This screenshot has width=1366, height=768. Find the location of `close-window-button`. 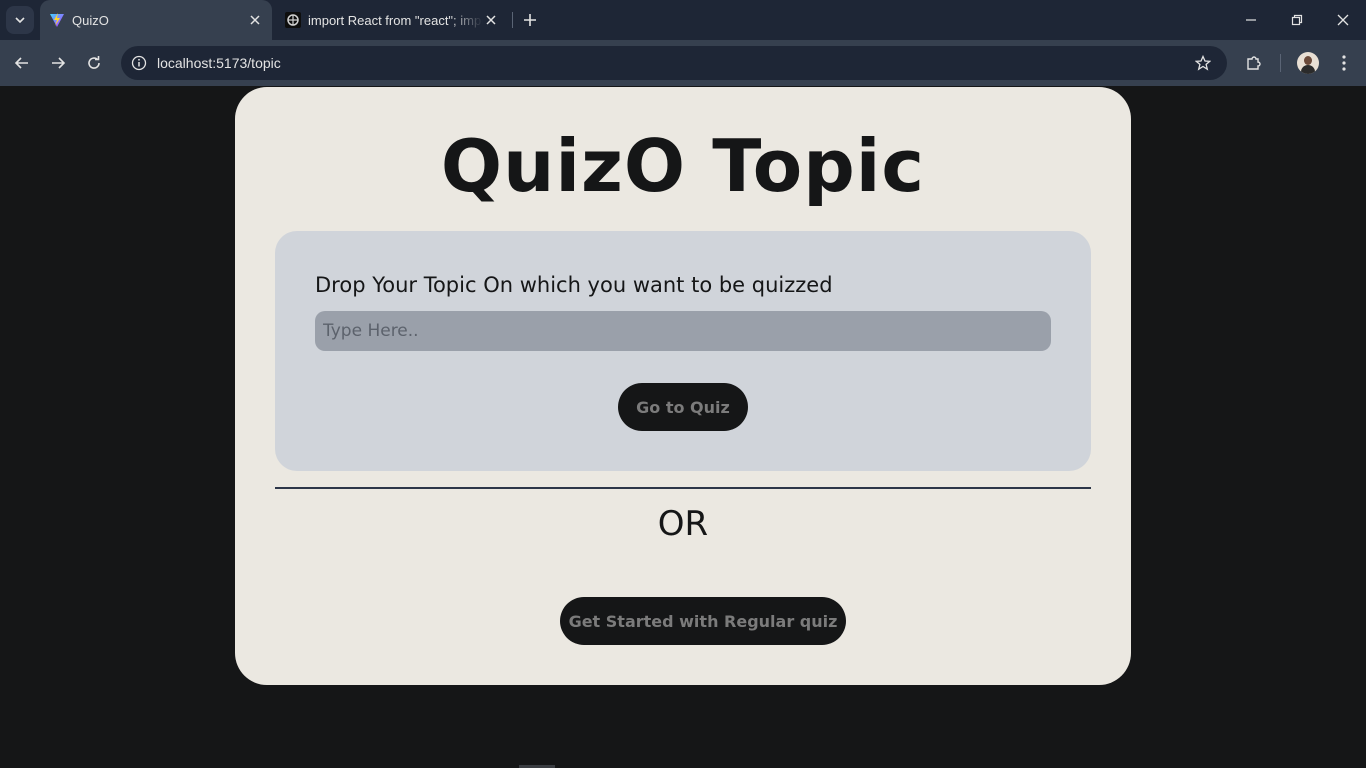

close-window-button is located at coordinates (1343, 20).